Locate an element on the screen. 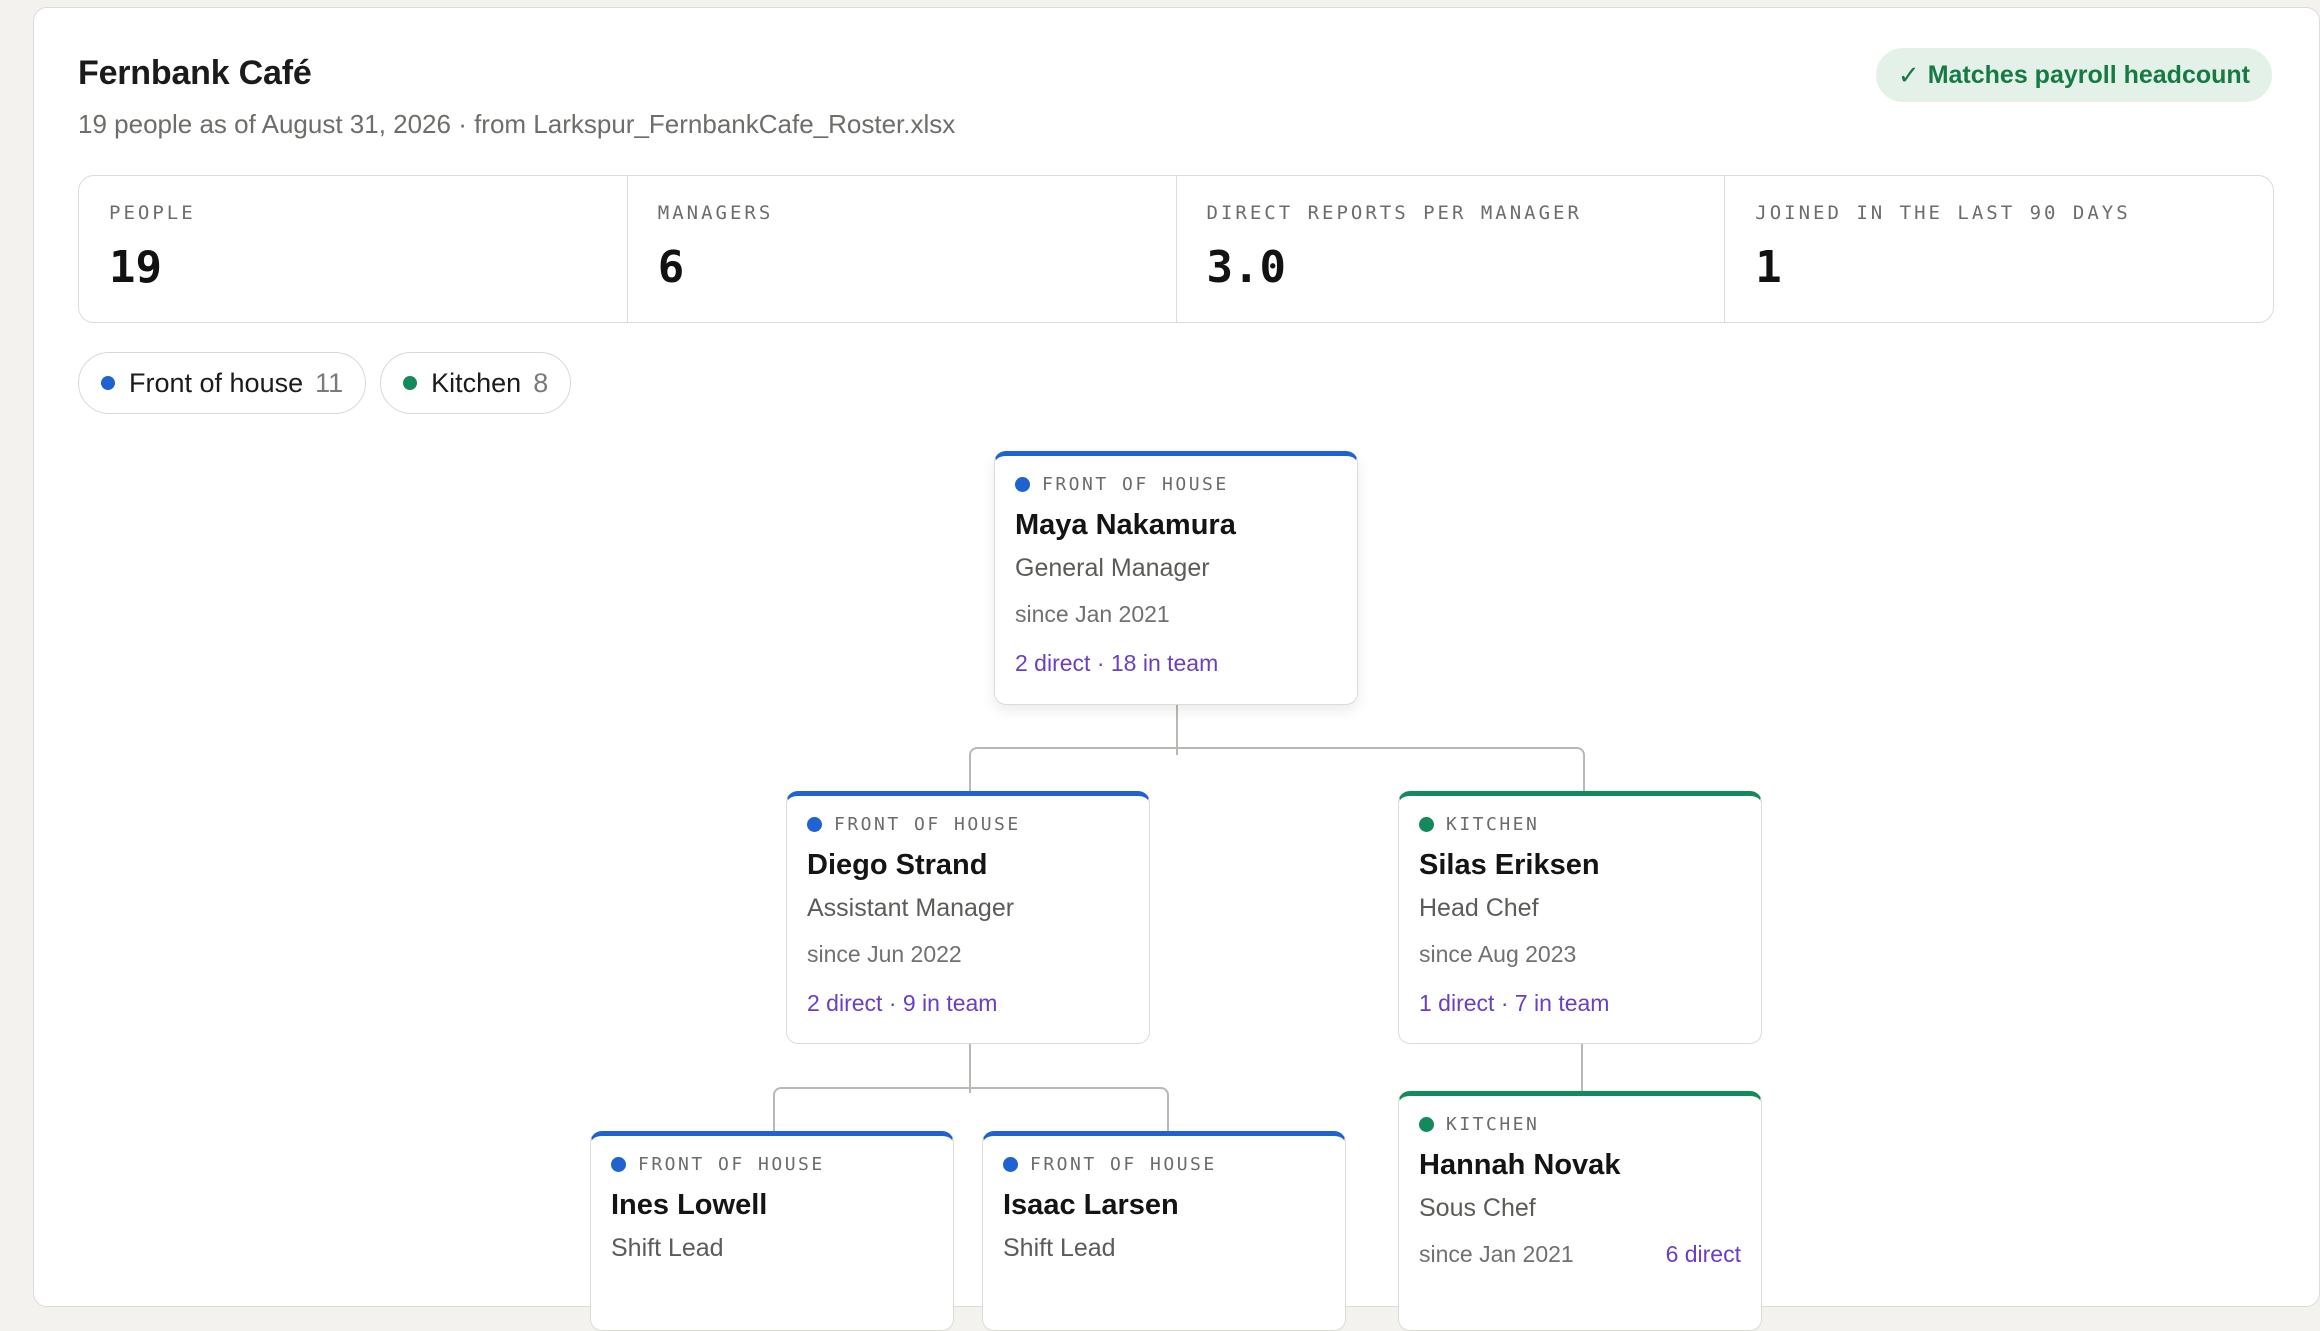  filter-chip-count: 11 is located at coordinates (329, 382).